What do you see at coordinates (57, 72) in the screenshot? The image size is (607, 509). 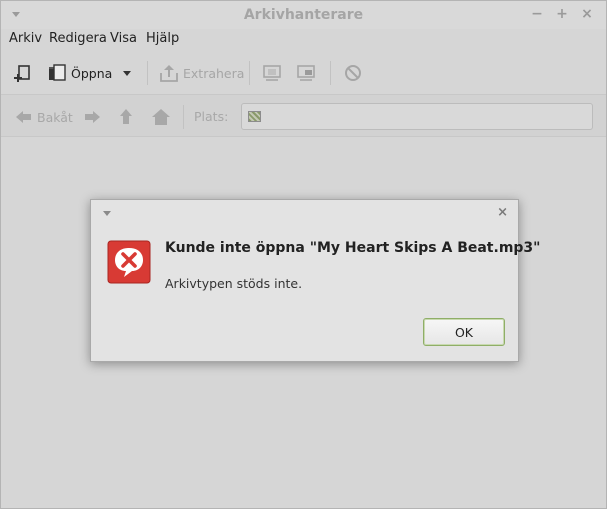 I see `open-archive-icon` at bounding box center [57, 72].